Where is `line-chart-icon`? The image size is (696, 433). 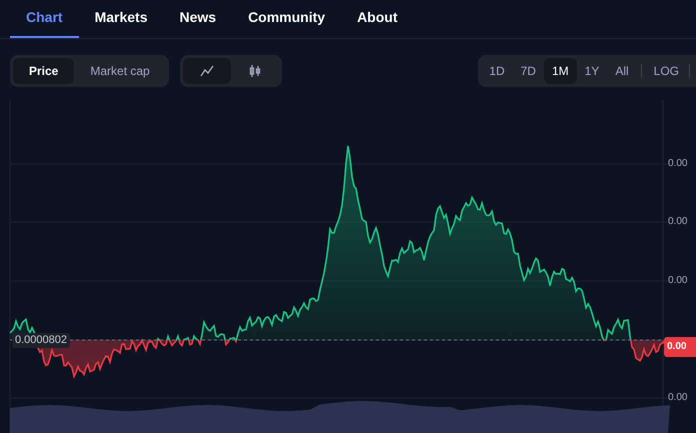
line-chart-icon is located at coordinates (207, 71).